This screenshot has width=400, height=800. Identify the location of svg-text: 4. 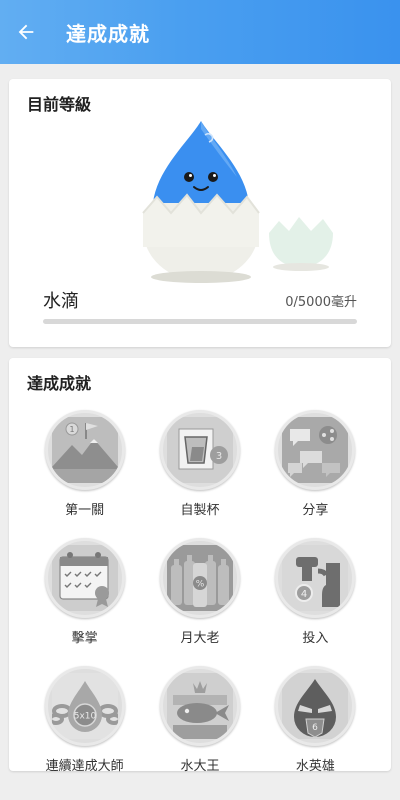
(304, 594).